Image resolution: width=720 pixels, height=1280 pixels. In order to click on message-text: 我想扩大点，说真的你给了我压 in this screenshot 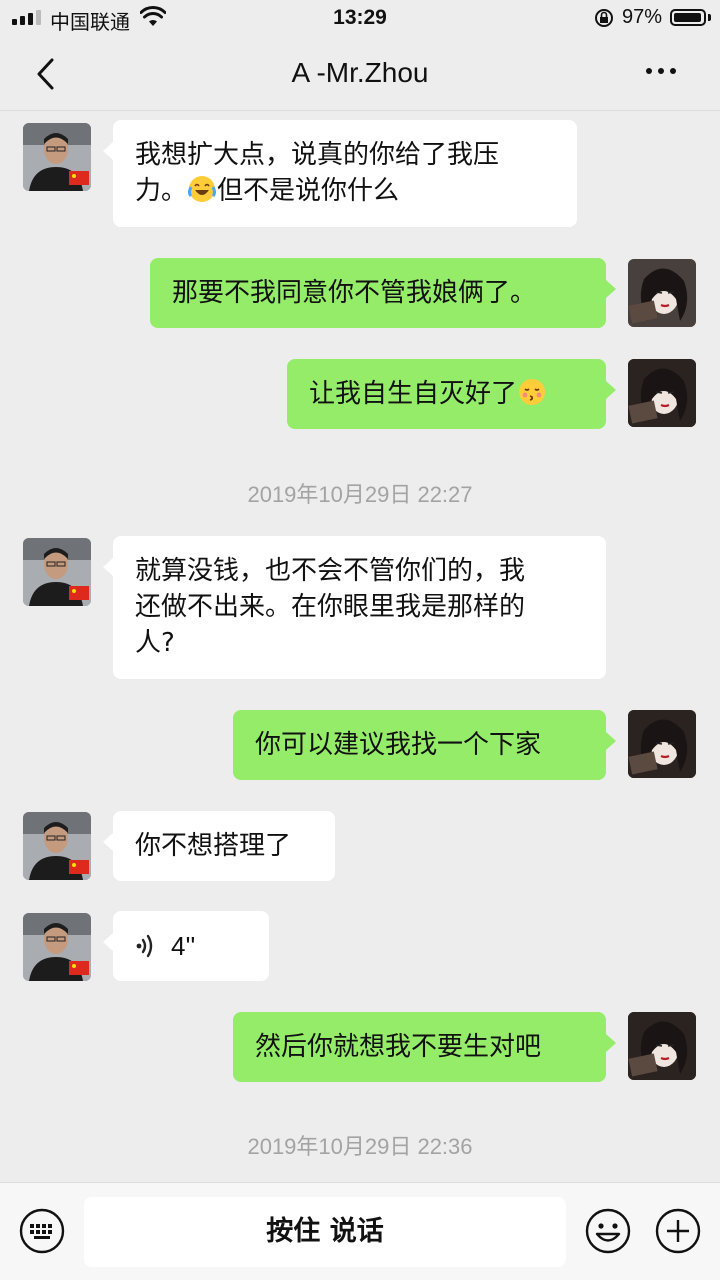, I will do `click(317, 155)`.